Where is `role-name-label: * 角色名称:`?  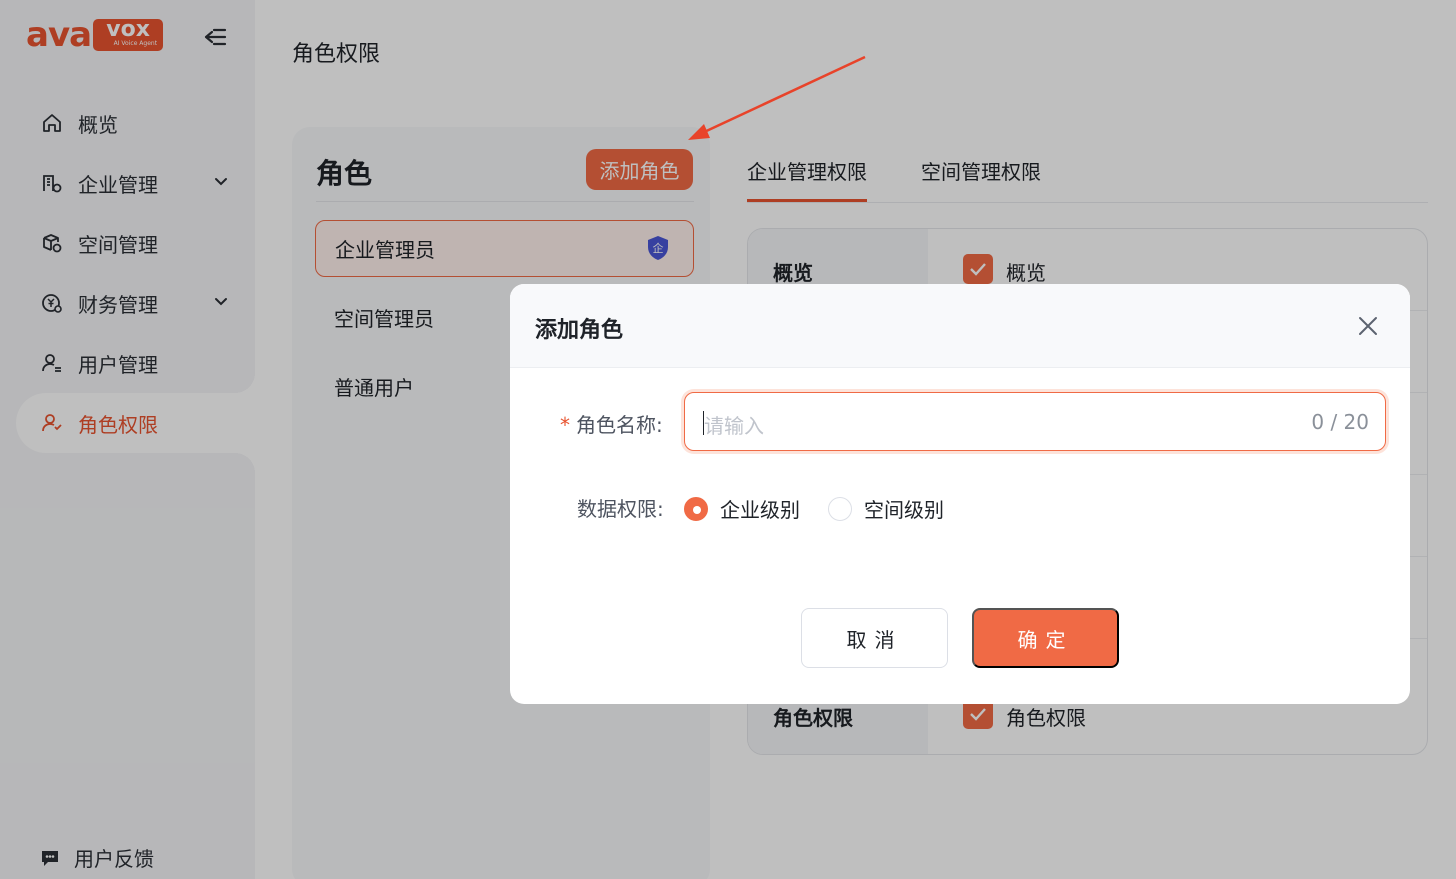
role-name-label: * 角色名称: is located at coordinates (611, 425).